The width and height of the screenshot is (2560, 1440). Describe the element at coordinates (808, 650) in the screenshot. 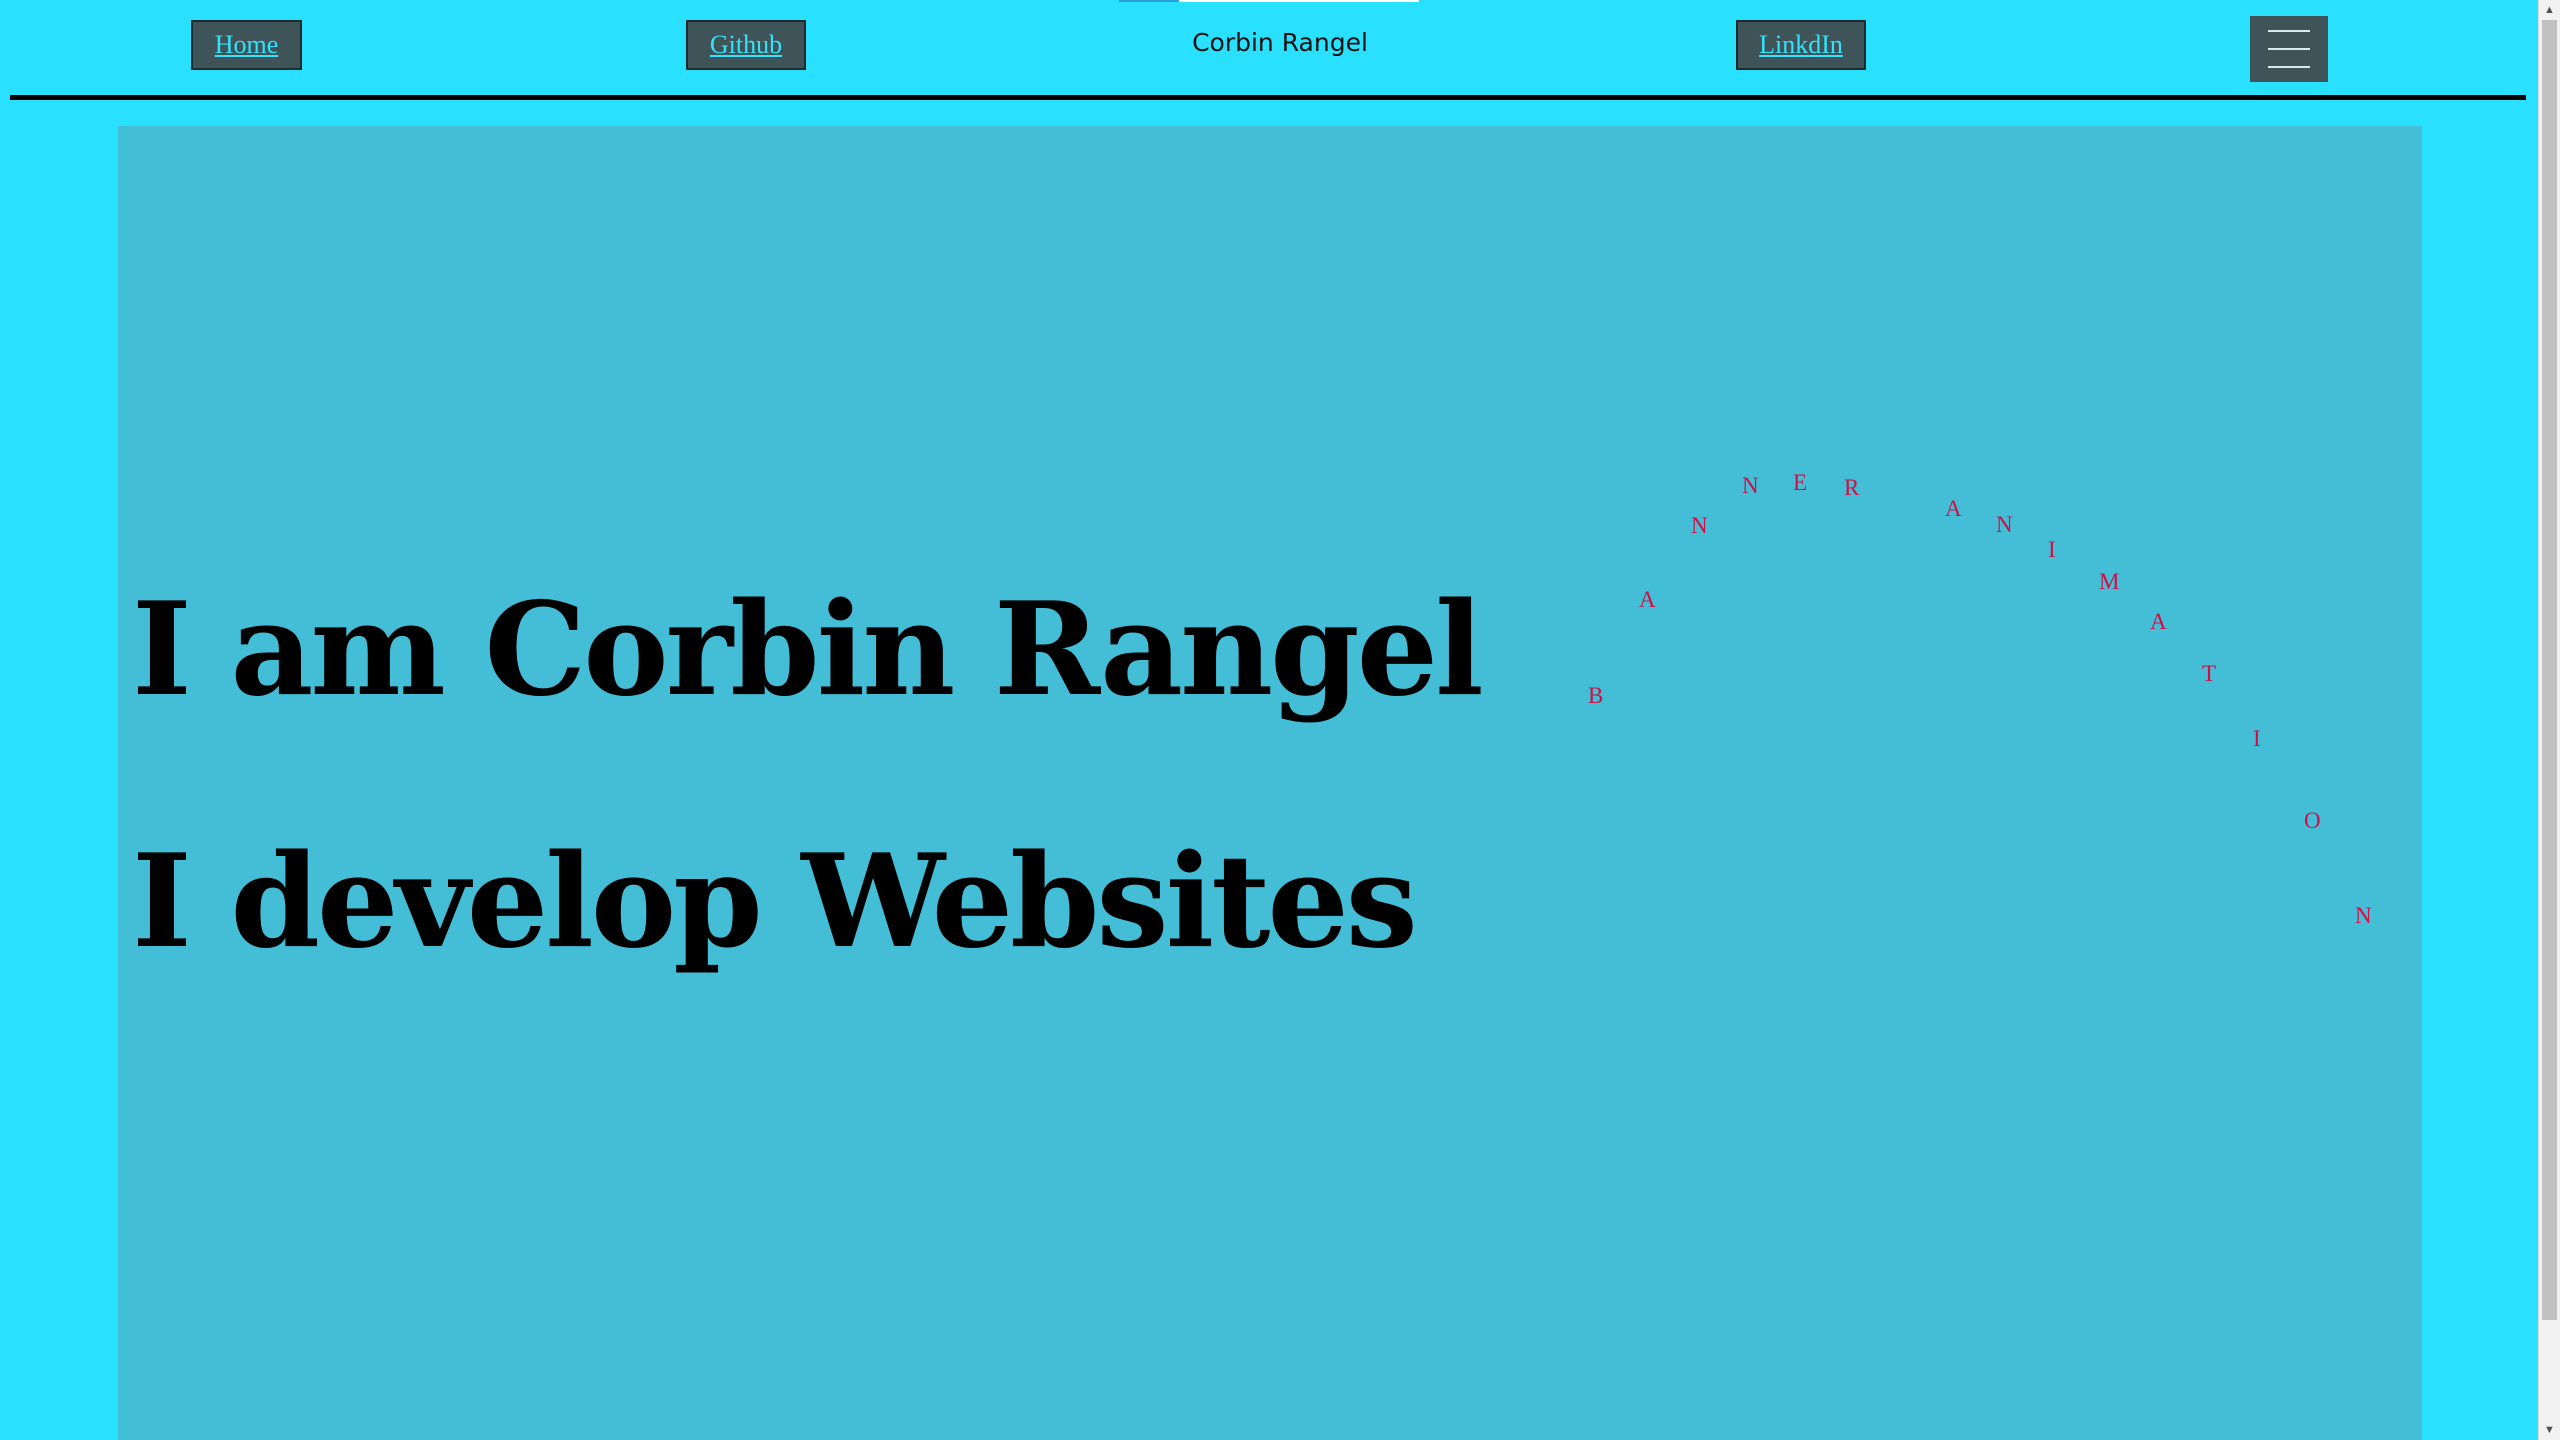

I see `hero-heading-name: I am Corbin Rangel` at that location.